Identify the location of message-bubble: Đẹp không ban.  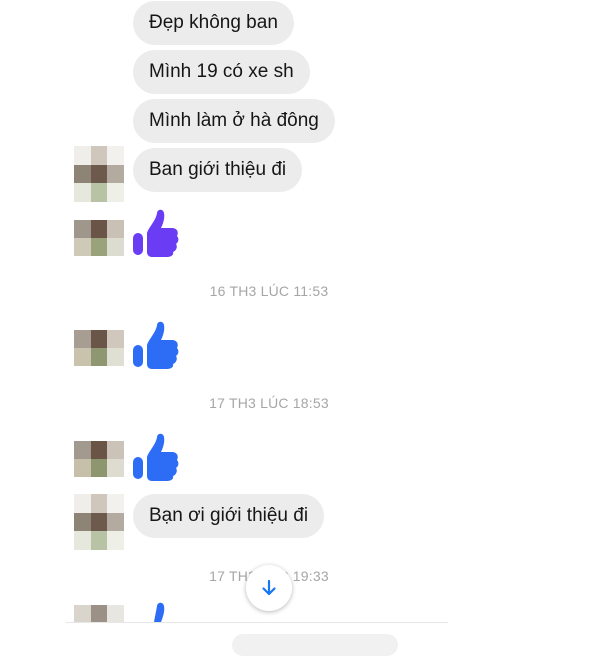
(213, 23).